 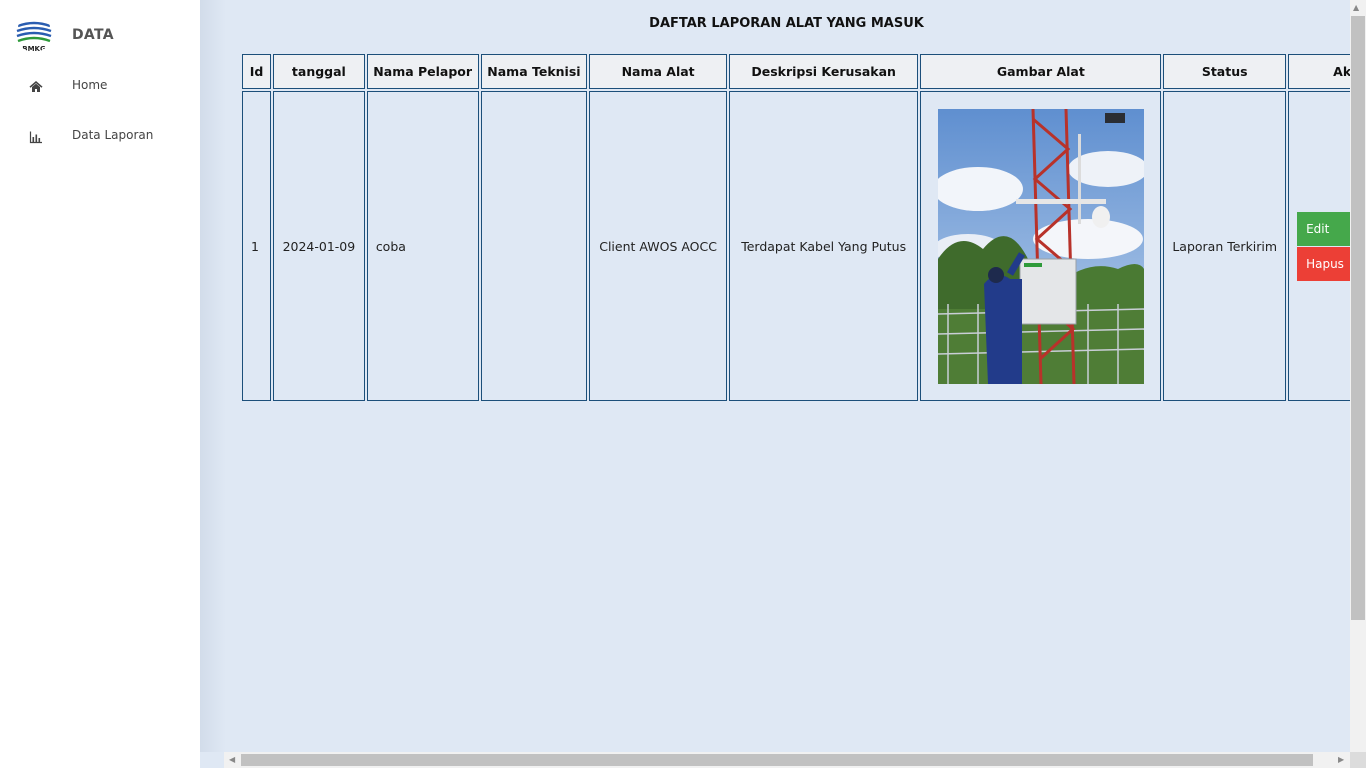 What do you see at coordinates (658, 246) in the screenshot?
I see `cell-nama-alat: Client AWOS AOCC` at bounding box center [658, 246].